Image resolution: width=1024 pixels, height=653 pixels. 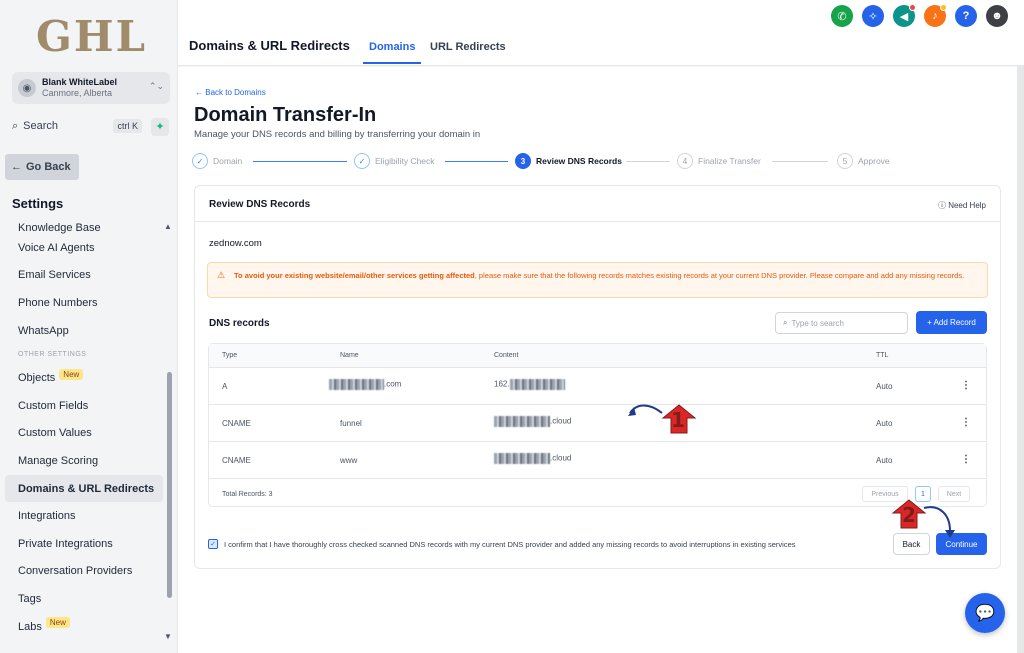 I want to click on sidebar-item-labs: Labs New, so click(x=84, y=627).